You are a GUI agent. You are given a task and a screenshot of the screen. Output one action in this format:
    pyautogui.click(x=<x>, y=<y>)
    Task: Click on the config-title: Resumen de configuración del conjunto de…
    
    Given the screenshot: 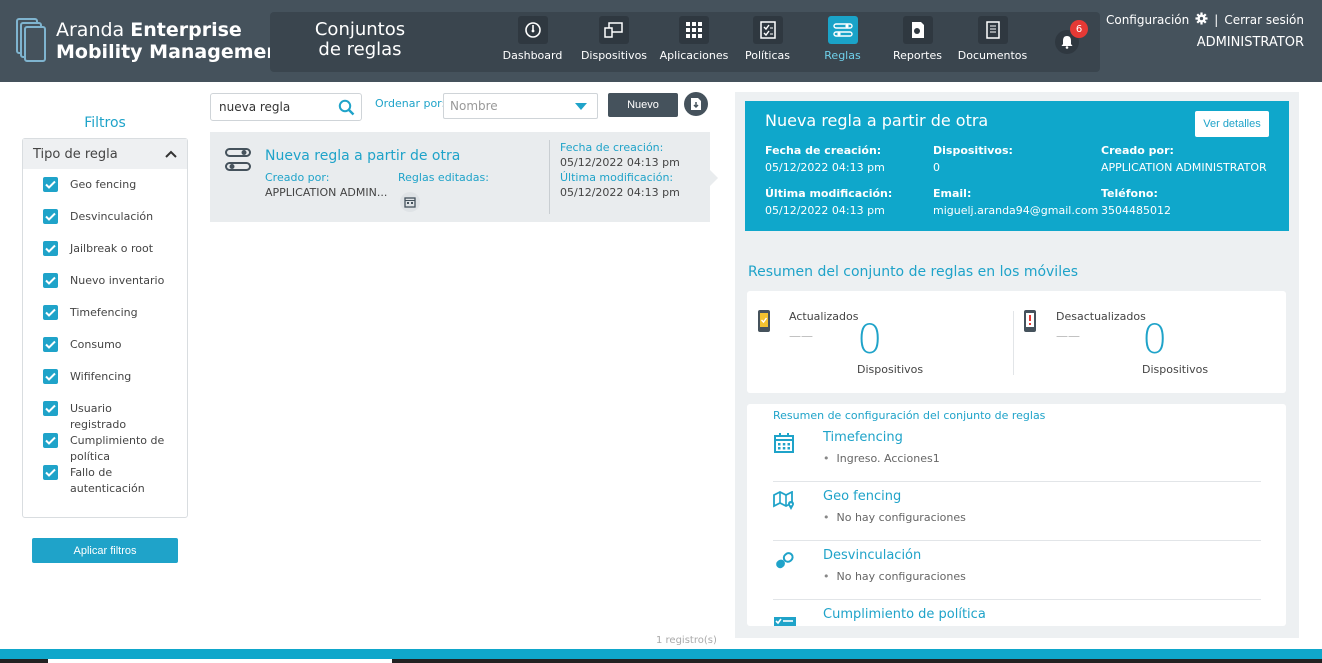 What is the action you would take?
    pyautogui.click(x=909, y=415)
    